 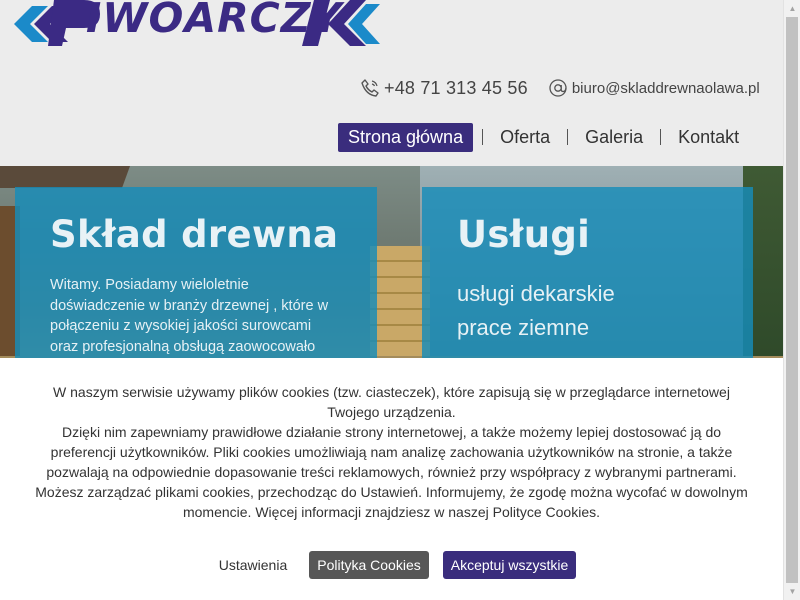 What do you see at coordinates (509, 565) in the screenshot?
I see `accept-all-cookies-button: Akceptuj wszystkie` at bounding box center [509, 565].